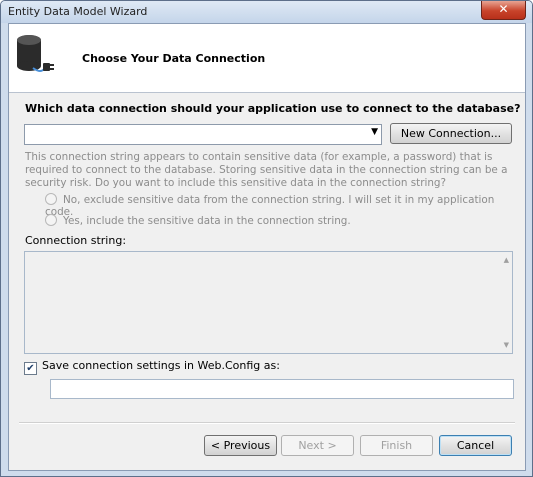  Describe the element at coordinates (240, 445) in the screenshot. I see `previous-button: < Previous` at that location.